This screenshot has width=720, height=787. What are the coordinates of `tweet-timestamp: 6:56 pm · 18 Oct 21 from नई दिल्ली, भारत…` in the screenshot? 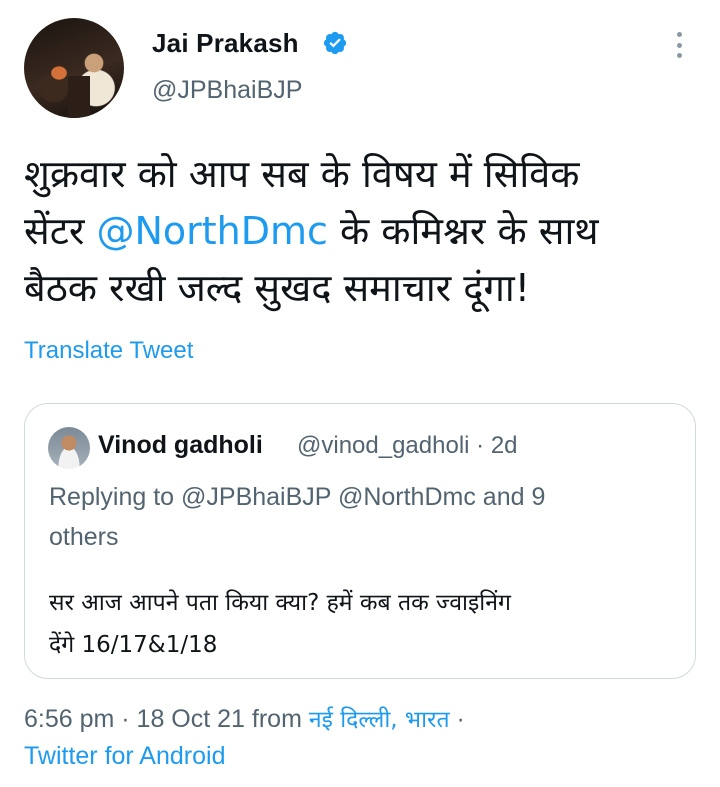 It's located at (244, 719).